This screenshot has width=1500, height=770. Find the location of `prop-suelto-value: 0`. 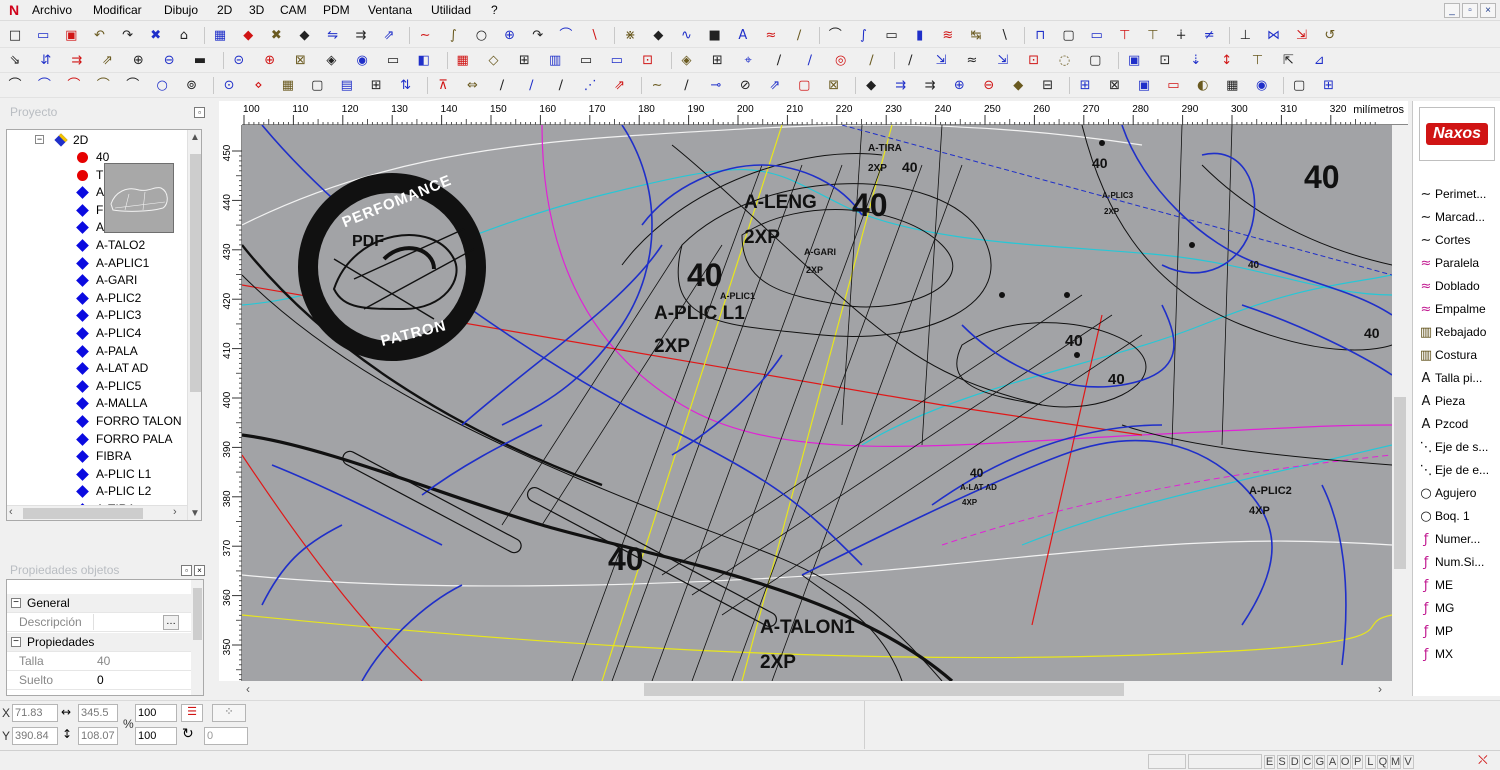

prop-suelto-value: 0 is located at coordinates (100, 680).